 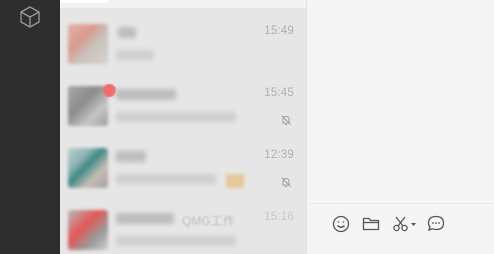 What do you see at coordinates (30, 17) in the screenshot?
I see `cube-icon` at bounding box center [30, 17].